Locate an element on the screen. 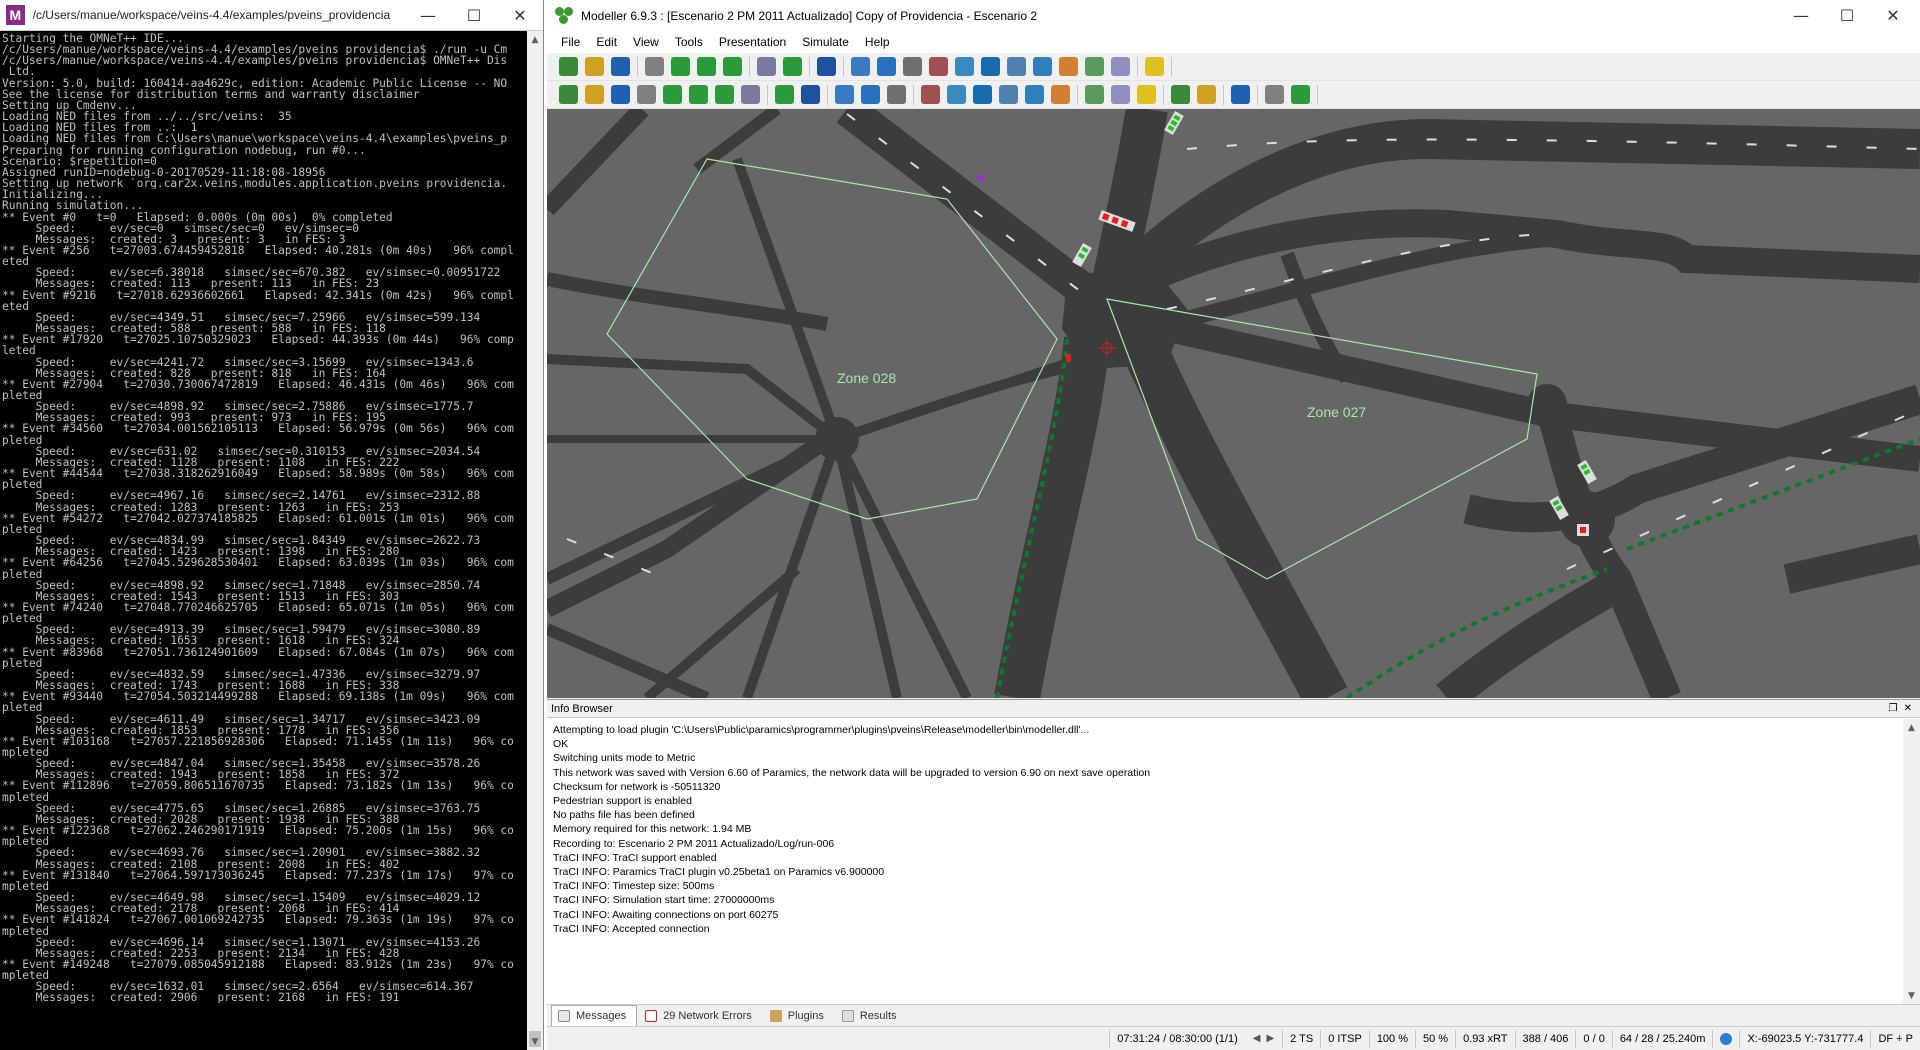 Image resolution: width=1920 pixels, height=1050 pixels. tab-network-errors: 29 Network Errors is located at coordinates (700, 1016).